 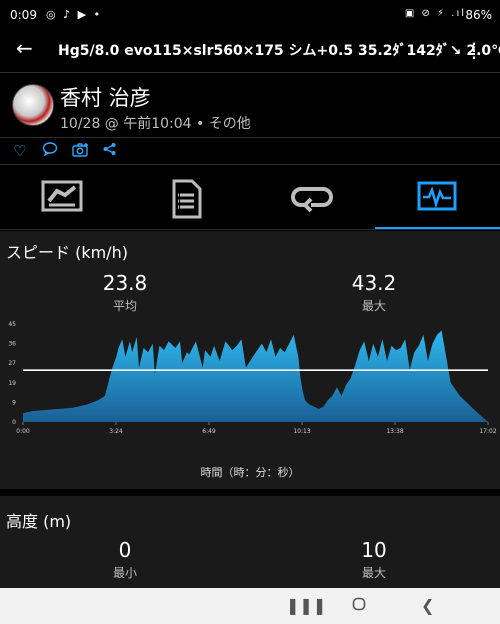 What do you see at coordinates (80, 151) in the screenshot?
I see `camera-add-icon` at bounding box center [80, 151].